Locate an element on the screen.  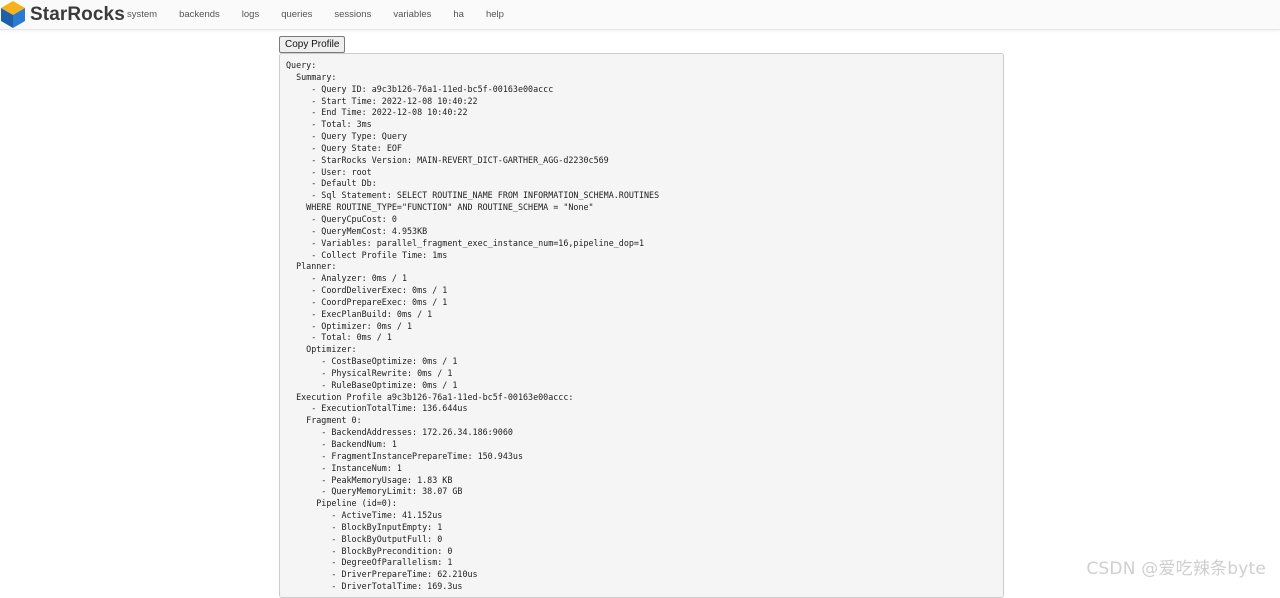
profile-line: Fragment 0: is located at coordinates (324, 420).